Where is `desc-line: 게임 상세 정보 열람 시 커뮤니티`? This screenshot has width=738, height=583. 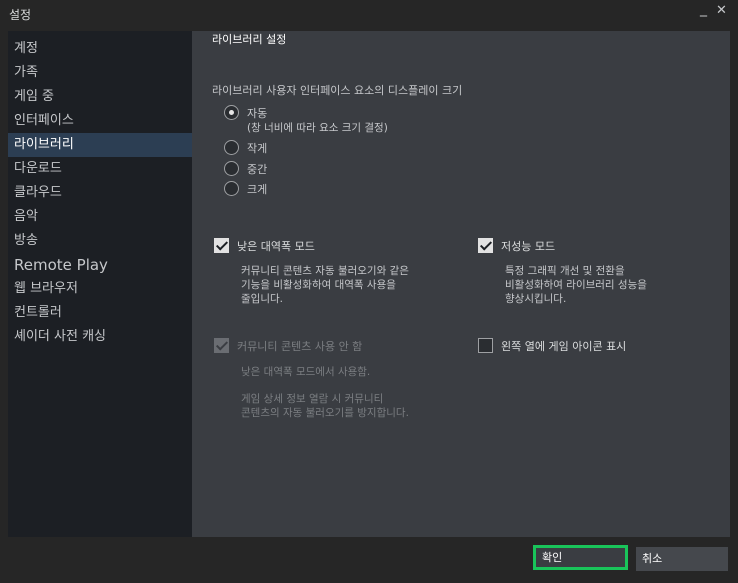
desc-line: 게임 상세 정보 열람 시 커뮤니티 is located at coordinates (312, 399).